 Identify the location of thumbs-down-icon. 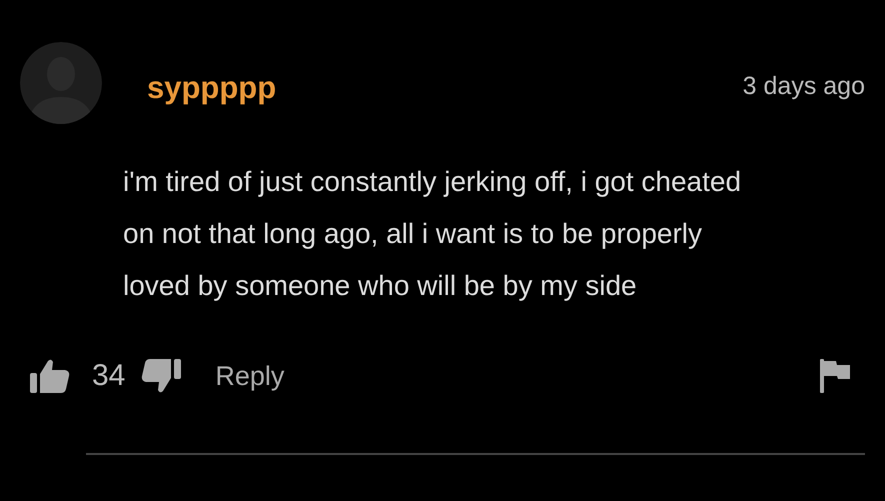
(161, 376).